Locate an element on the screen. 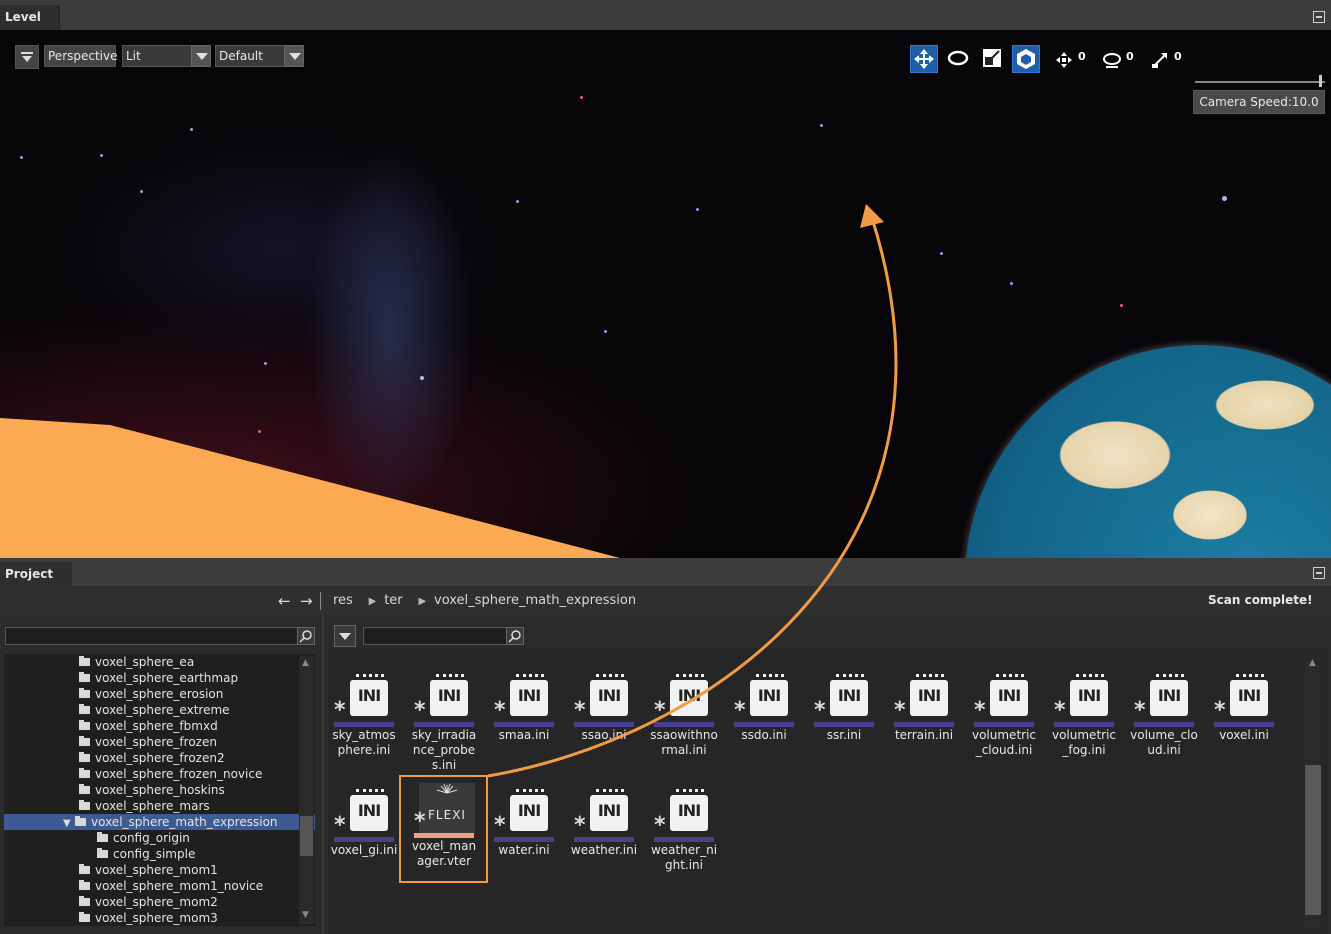 This screenshot has width=1331, height=934. tree-scrollbar-thumb is located at coordinates (306, 836).